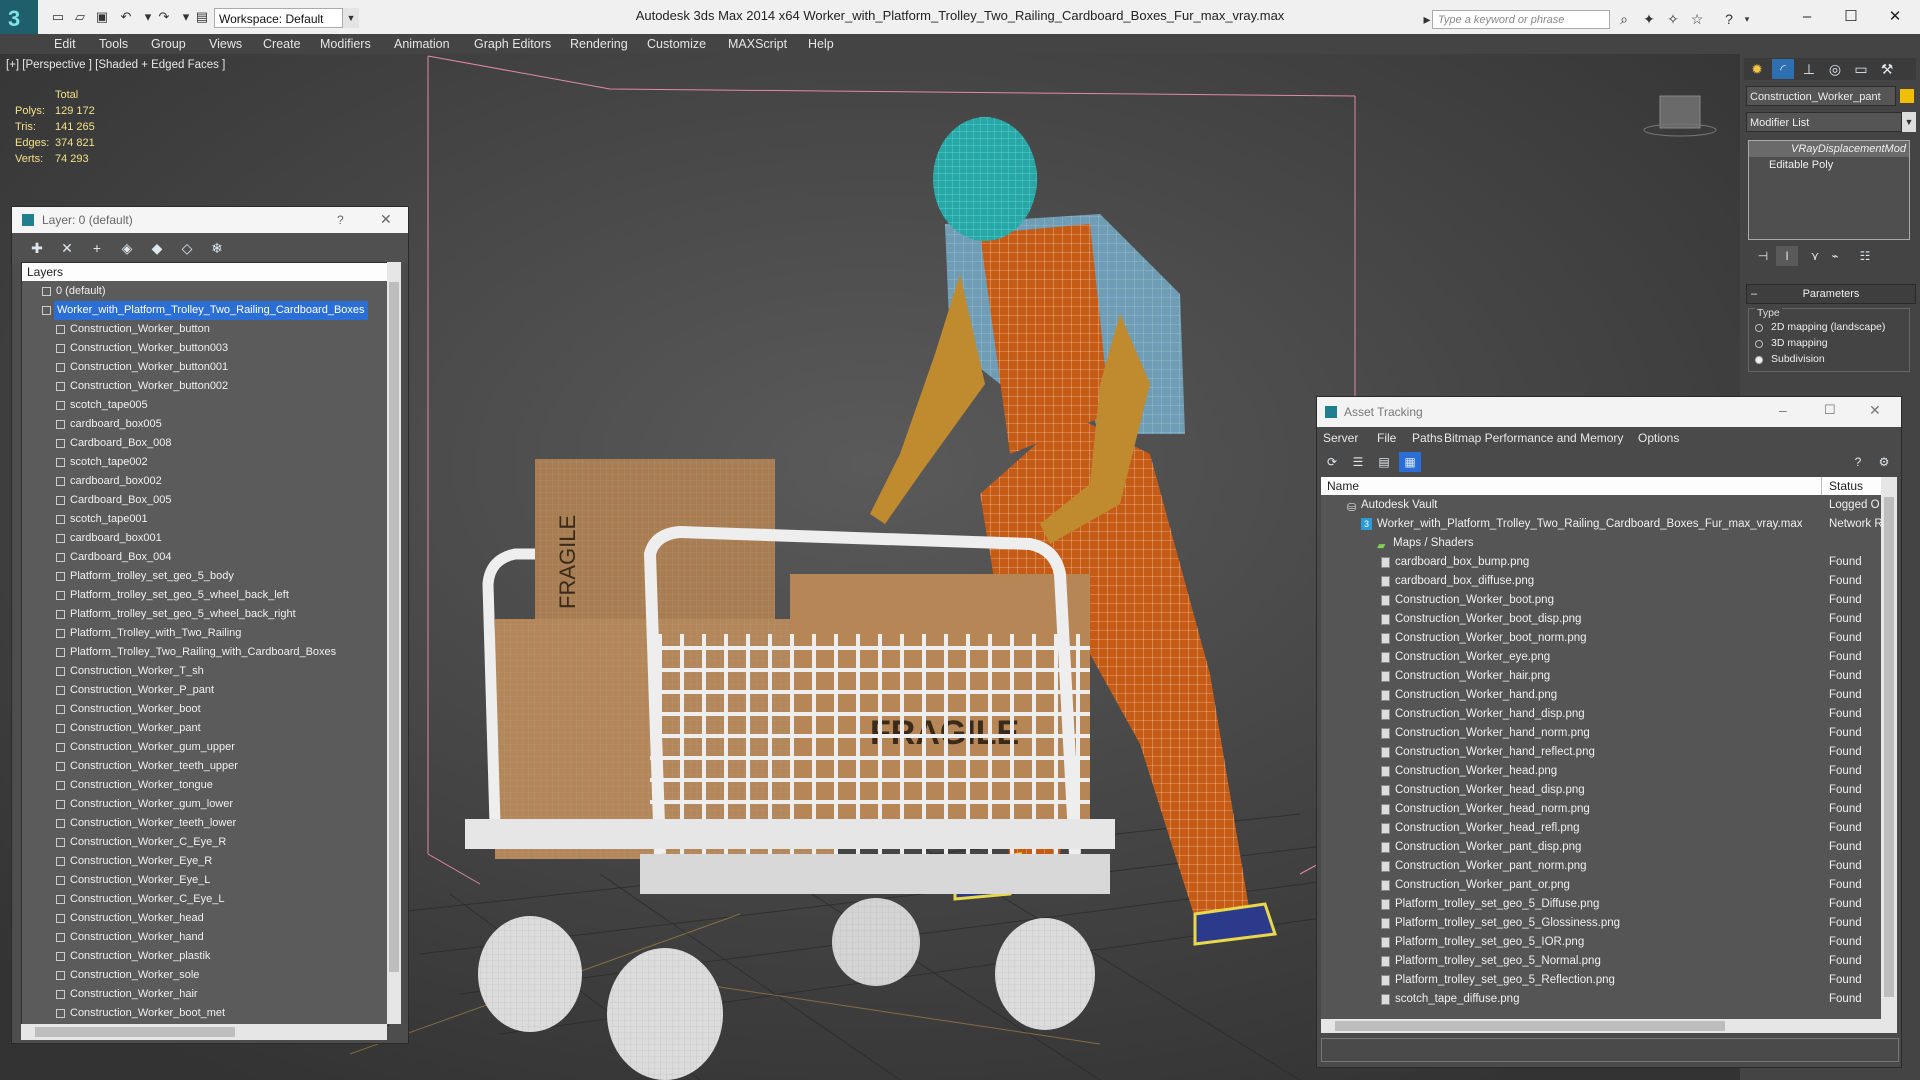  Describe the element at coordinates (202, 17) in the screenshot. I see `project-folder-icon: ▤` at that location.